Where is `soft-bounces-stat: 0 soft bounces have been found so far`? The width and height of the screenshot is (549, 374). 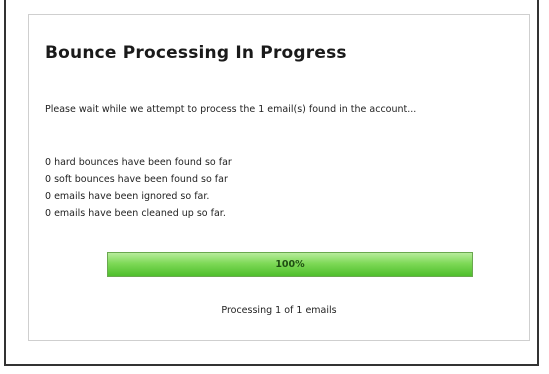 soft-bounces-stat: 0 soft bounces have been found so far is located at coordinates (136, 179).